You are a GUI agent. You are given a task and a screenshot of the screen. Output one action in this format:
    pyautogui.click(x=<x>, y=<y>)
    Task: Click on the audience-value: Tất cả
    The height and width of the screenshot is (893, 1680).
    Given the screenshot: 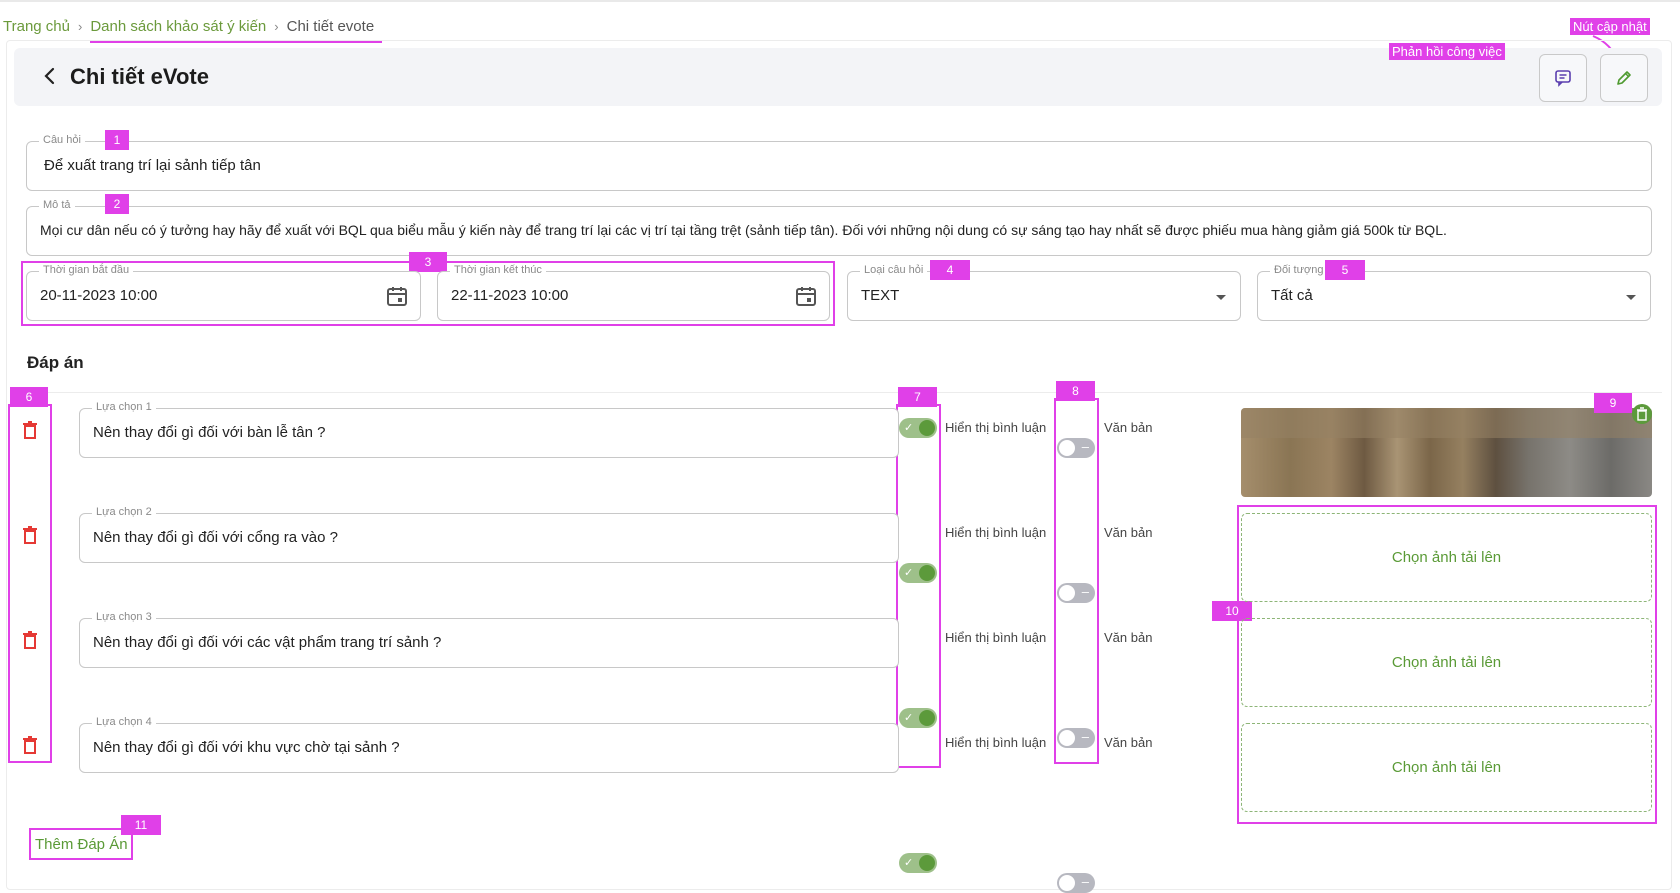 What is the action you would take?
    pyautogui.click(x=1292, y=295)
    